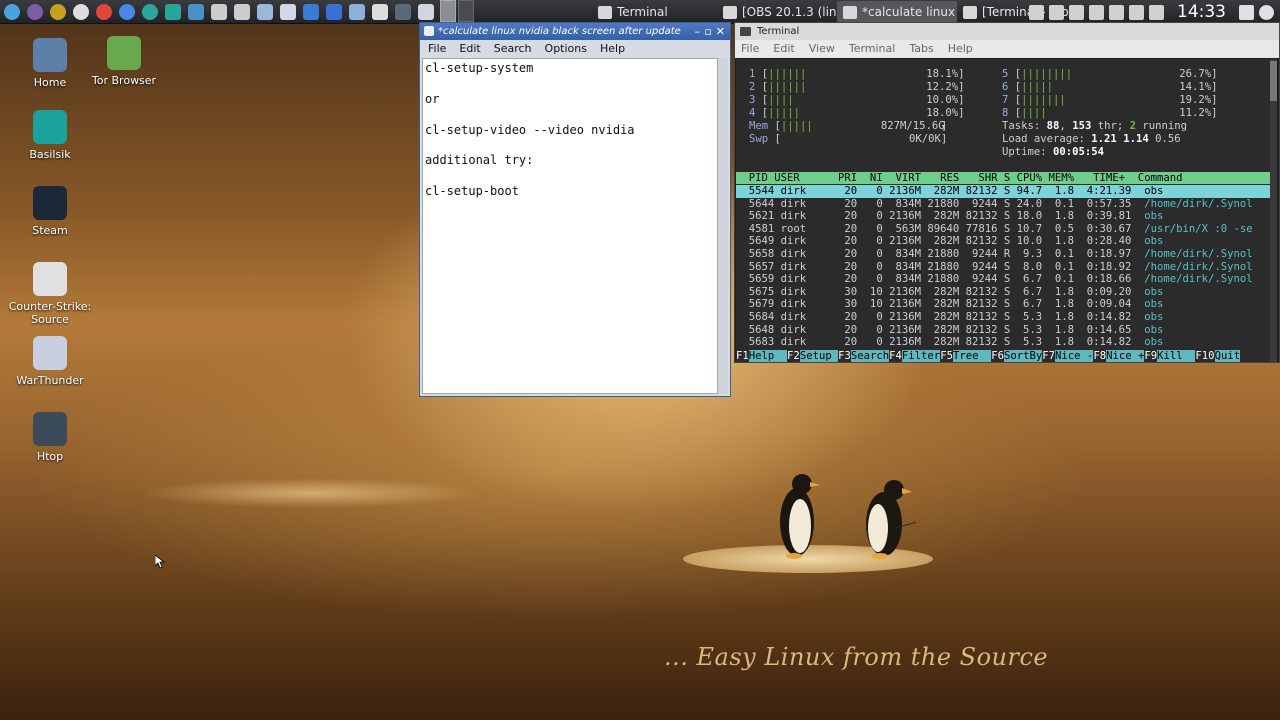 The image size is (1280, 720). Describe the element at coordinates (356, 12) in the screenshot. I see `files-icon` at that location.